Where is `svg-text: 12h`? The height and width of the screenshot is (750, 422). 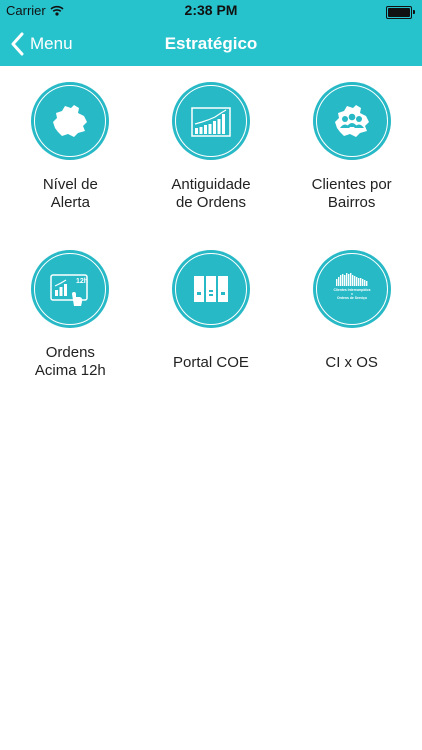
svg-text: 12h is located at coordinates (82, 281).